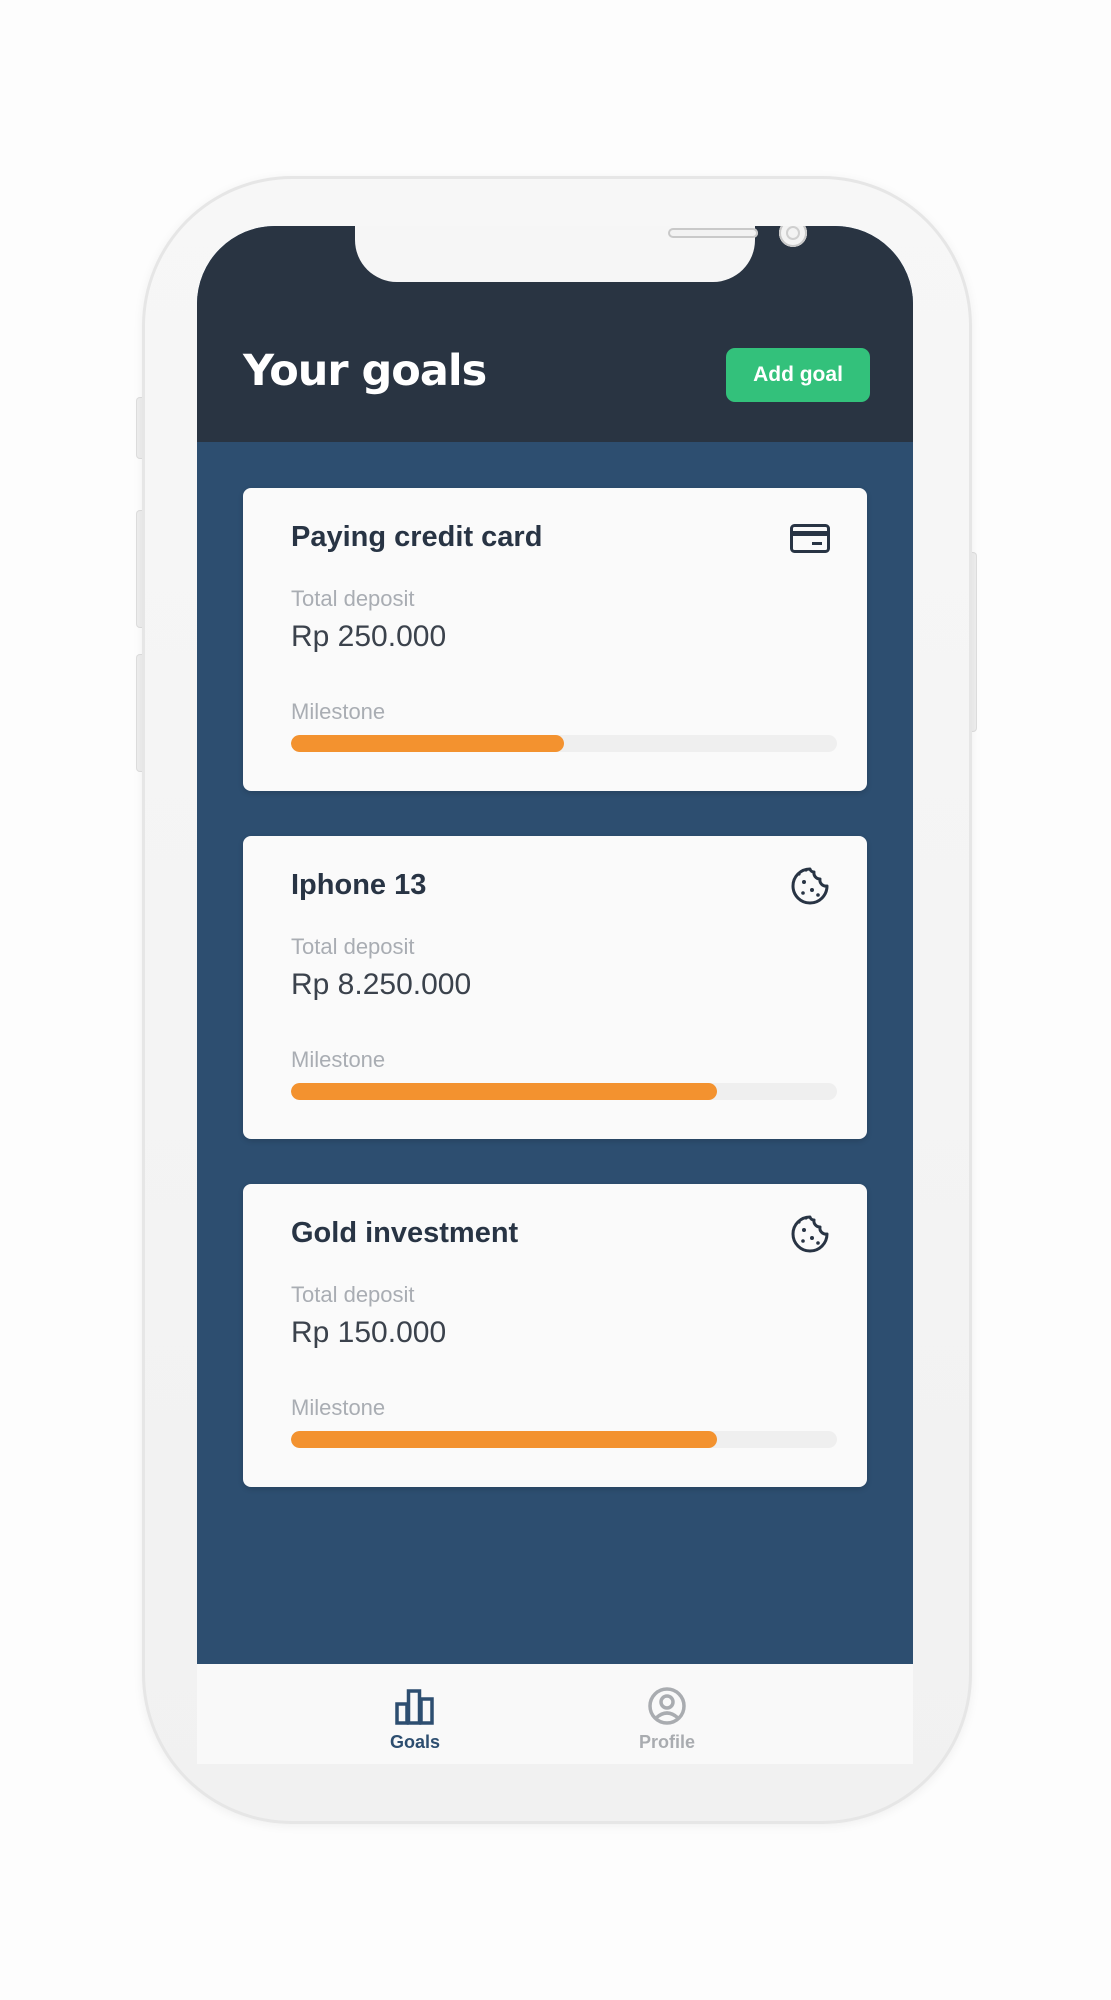 This screenshot has height=2000, width=1111. I want to click on add-goal-button: Add goal, so click(798, 375).